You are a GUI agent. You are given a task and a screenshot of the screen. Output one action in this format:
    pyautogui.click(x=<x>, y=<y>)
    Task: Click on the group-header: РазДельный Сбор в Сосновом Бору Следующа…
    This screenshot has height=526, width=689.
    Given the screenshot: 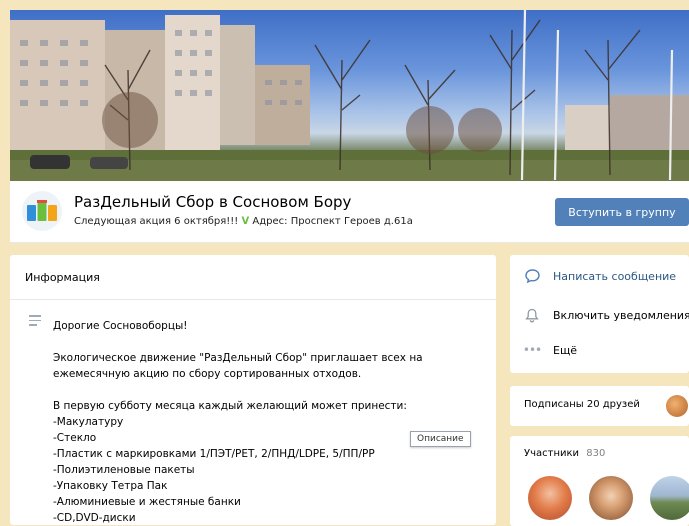 What is the action you would take?
    pyautogui.click(x=349, y=212)
    